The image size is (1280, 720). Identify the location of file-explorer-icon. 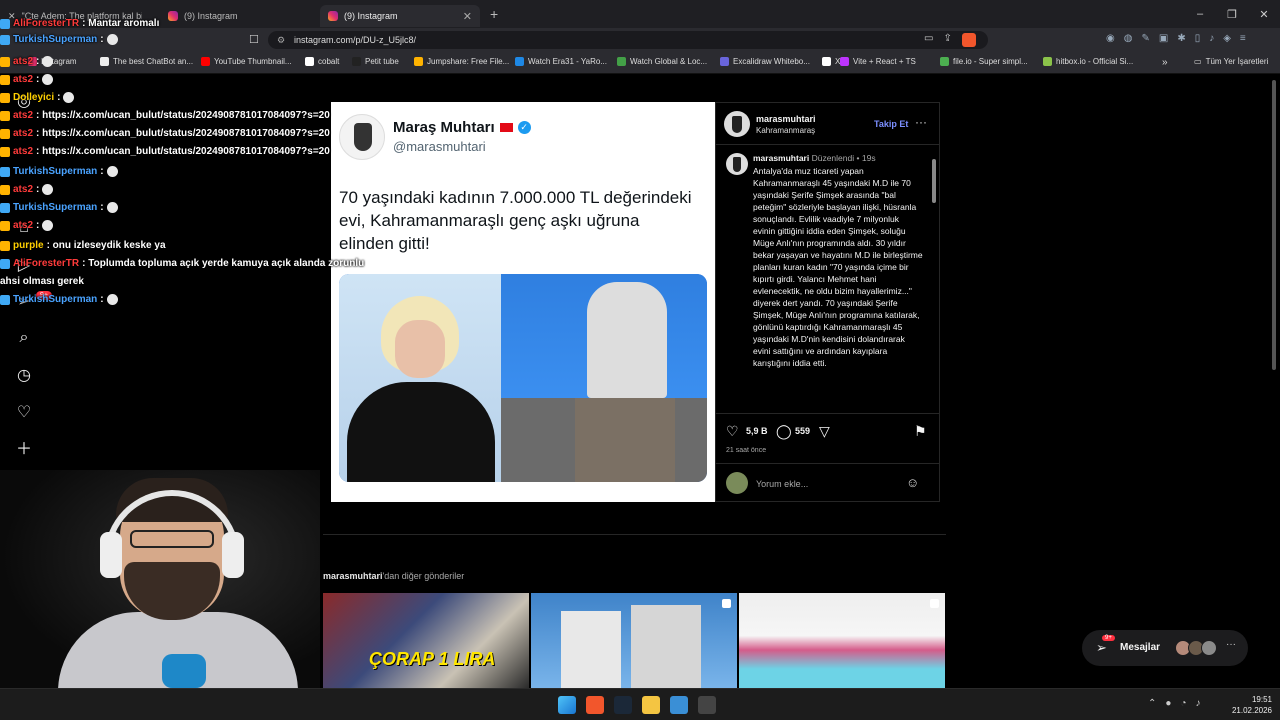
(651, 705).